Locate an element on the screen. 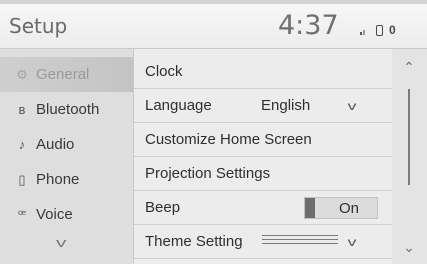 This screenshot has height=264, width=427. row-label: Customize Home Screen is located at coordinates (228, 139).